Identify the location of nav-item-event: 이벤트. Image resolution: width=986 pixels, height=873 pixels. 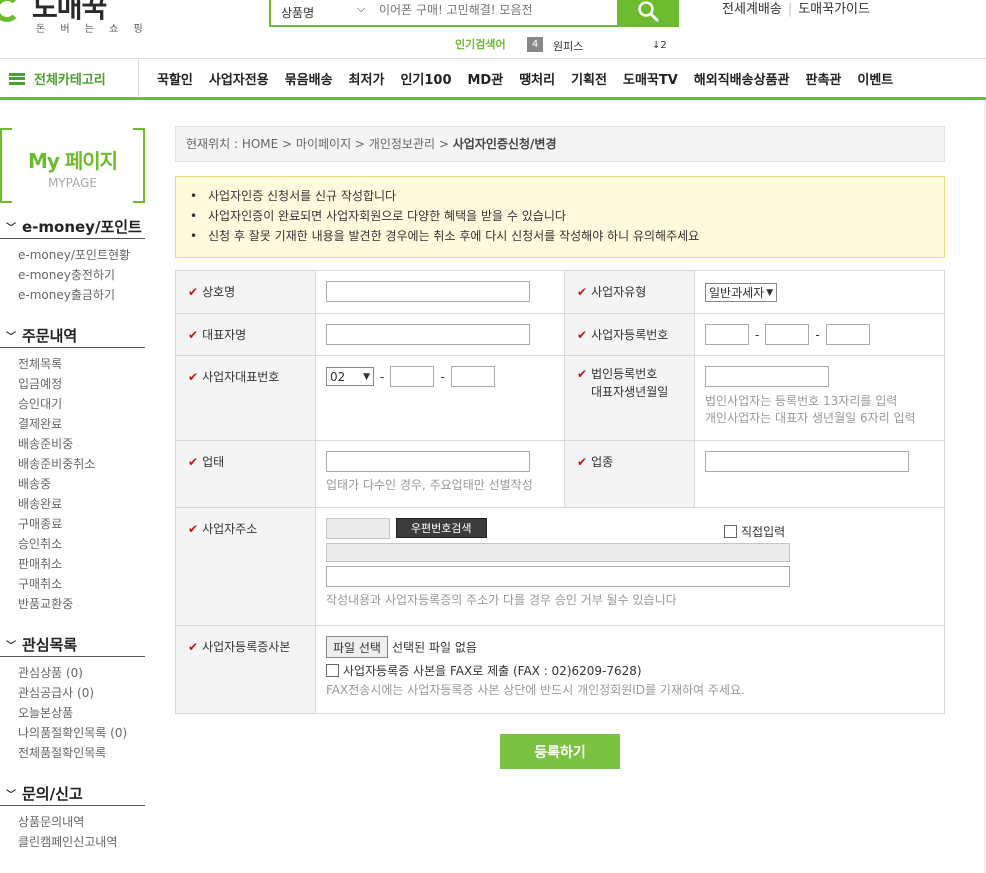
(875, 78).